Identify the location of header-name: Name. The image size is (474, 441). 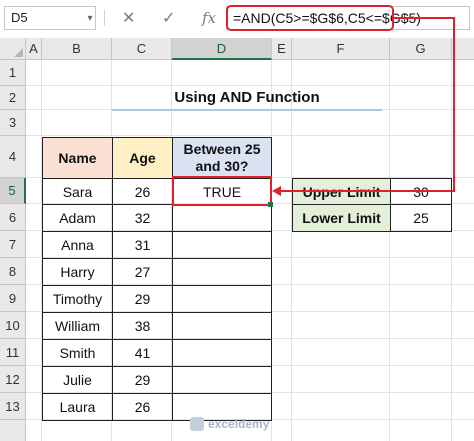
(77, 158).